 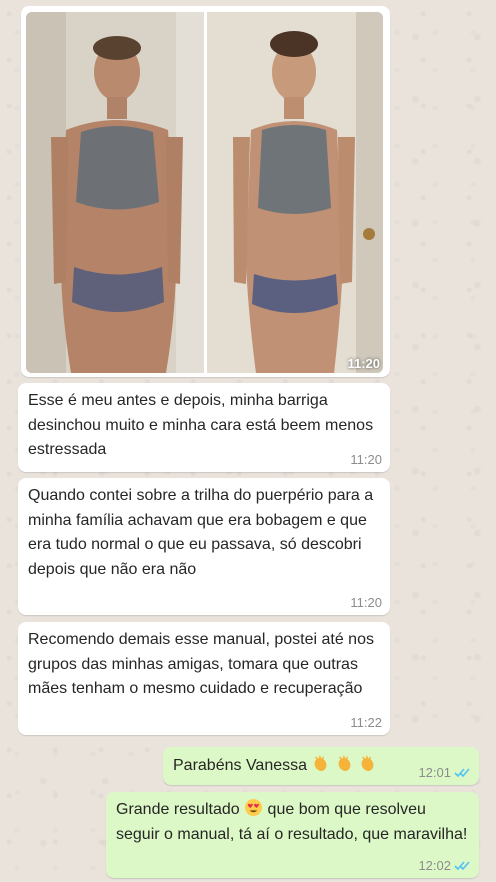 I want to click on photo-timestamp: 11:20, so click(x=363, y=363).